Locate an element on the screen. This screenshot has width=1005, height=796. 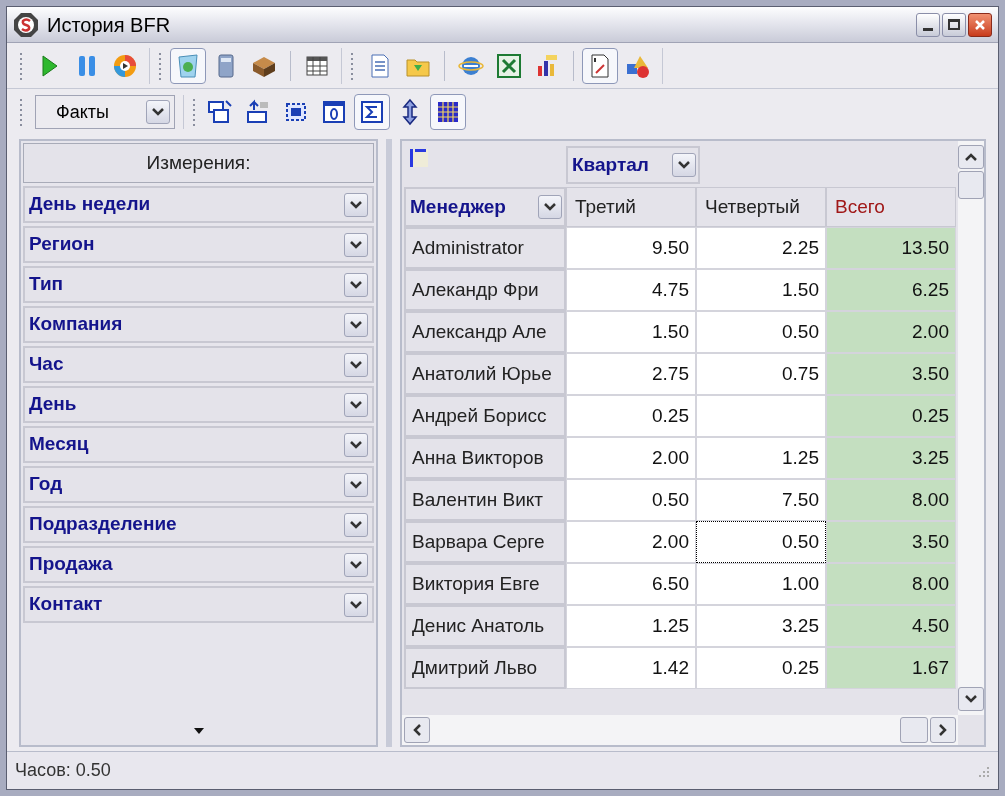
row-header: Administrator is located at coordinates (485, 248).